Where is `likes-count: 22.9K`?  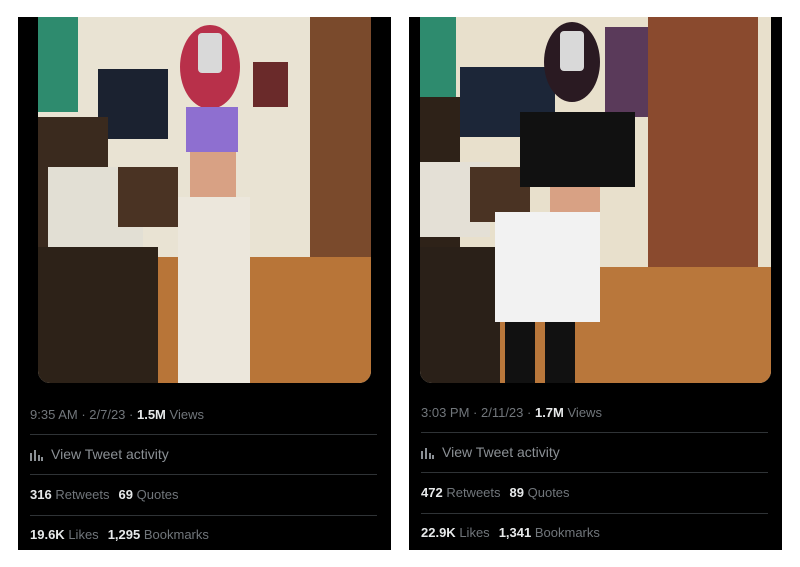
likes-count: 22.9K is located at coordinates (438, 532).